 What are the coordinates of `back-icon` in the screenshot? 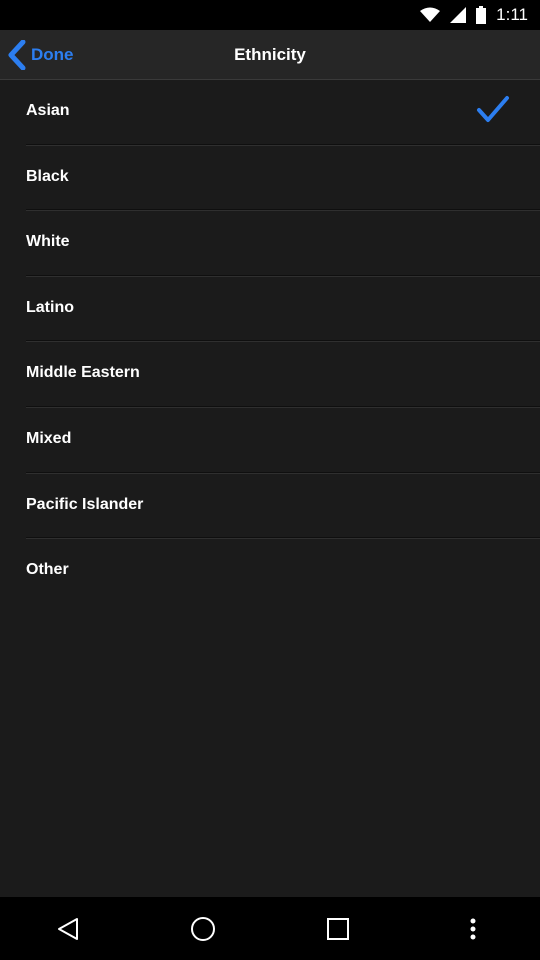 It's located at (68, 929).